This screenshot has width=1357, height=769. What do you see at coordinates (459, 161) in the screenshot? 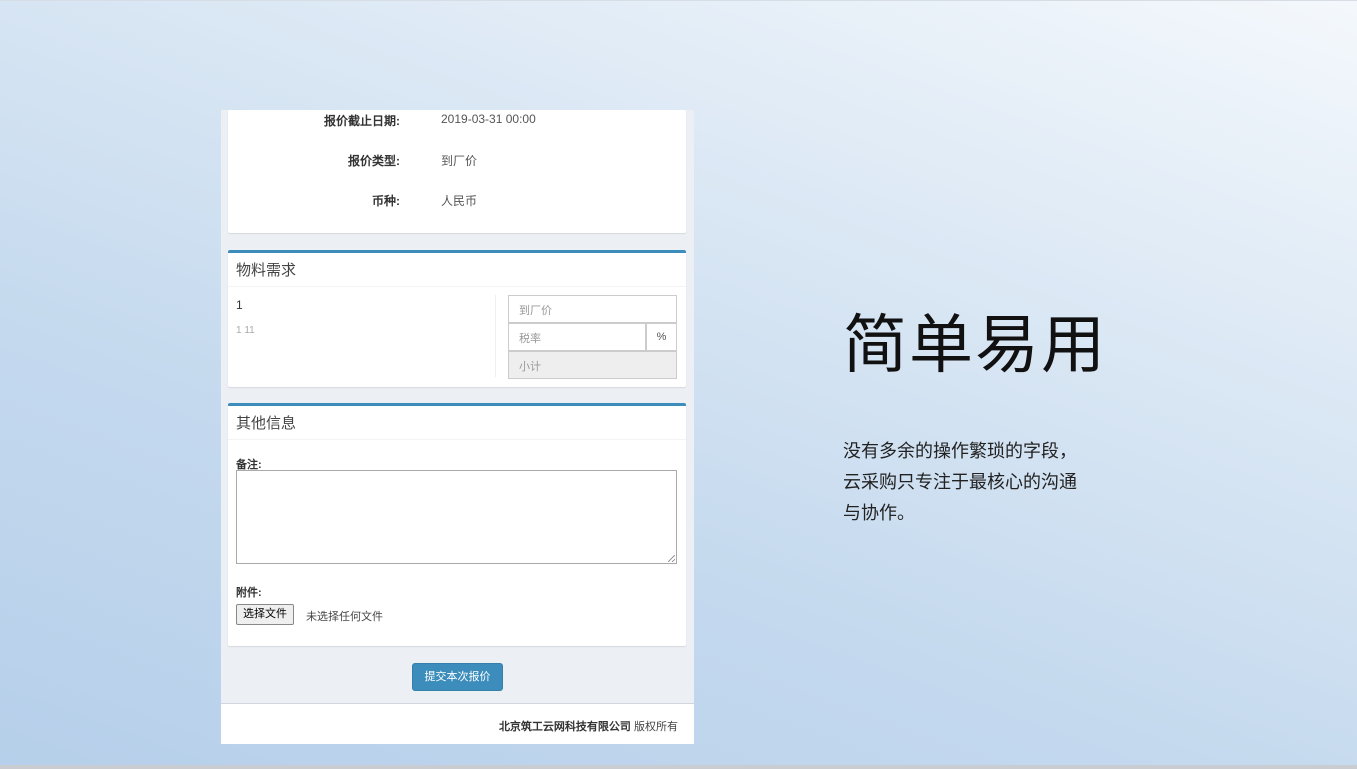
I see `quote-type-value: 到厂价` at bounding box center [459, 161].